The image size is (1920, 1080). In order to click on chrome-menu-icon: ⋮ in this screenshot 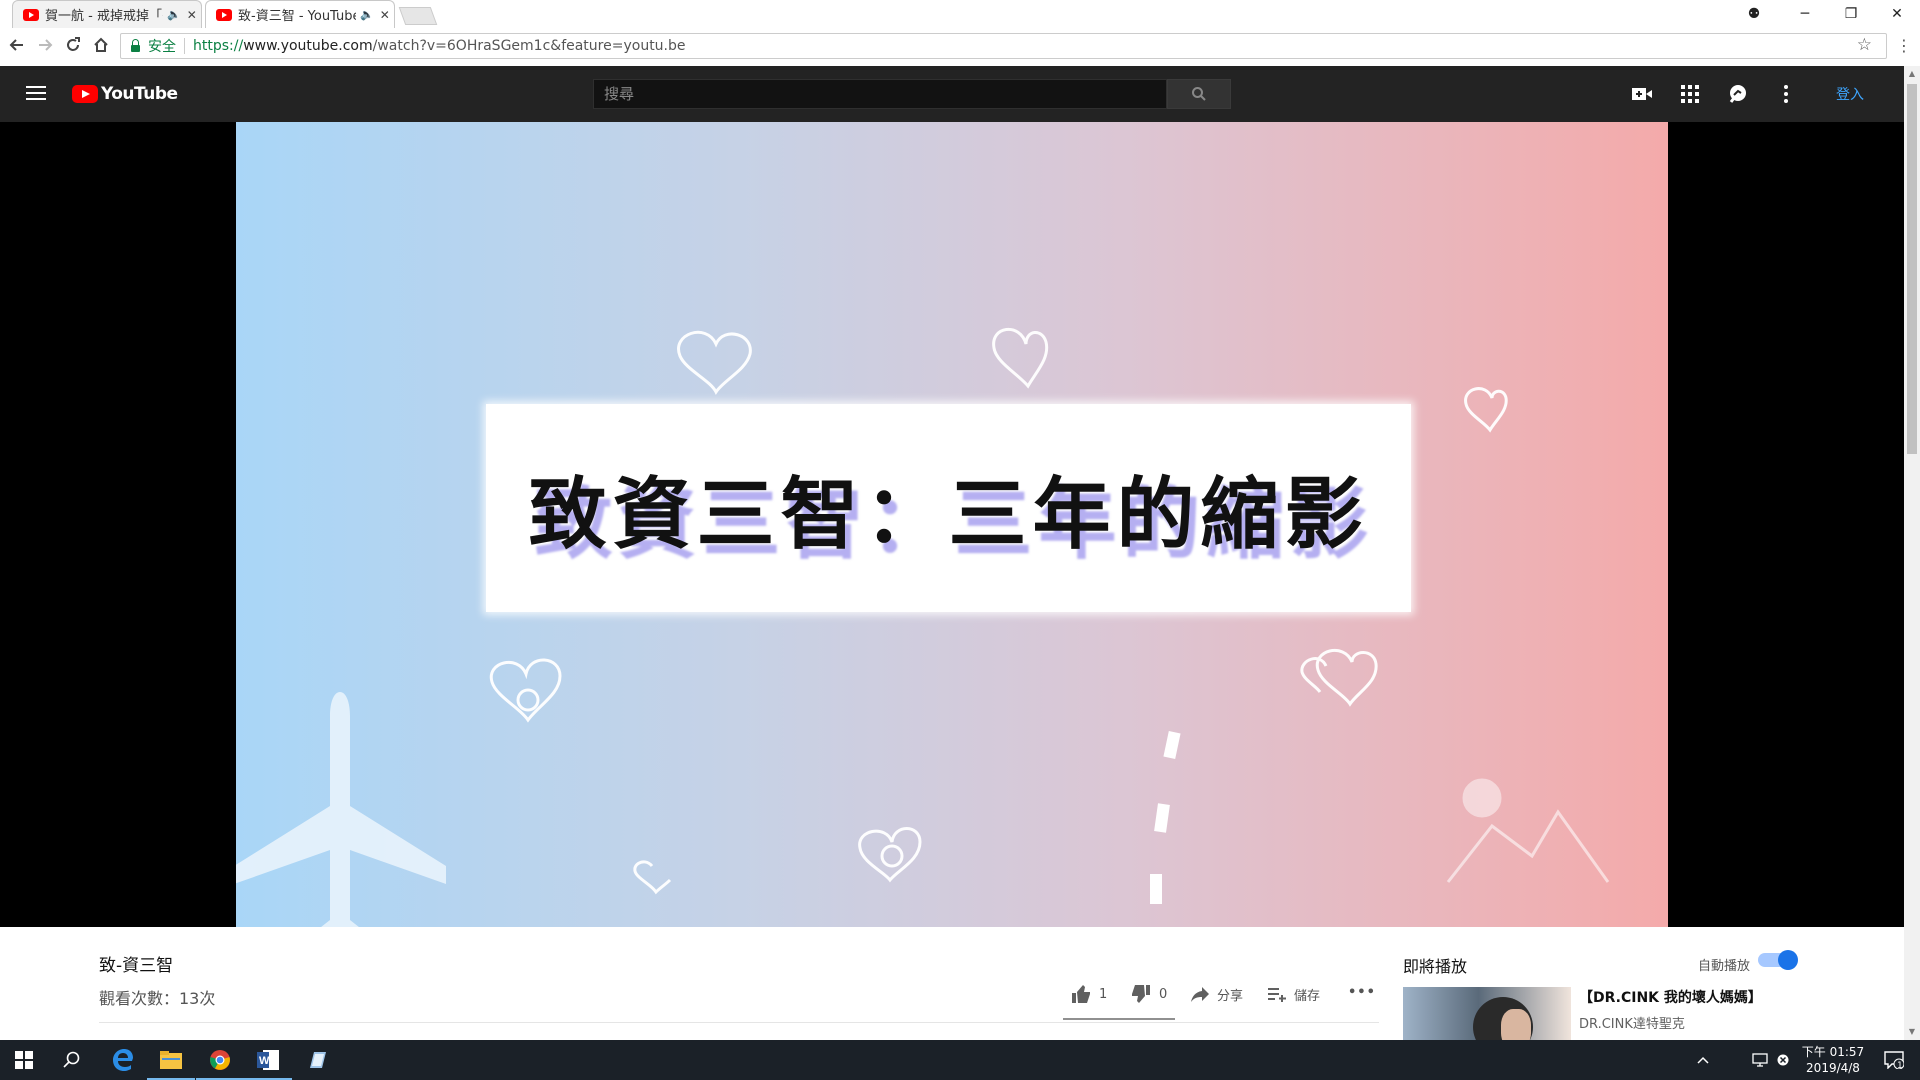, I will do `click(1904, 45)`.